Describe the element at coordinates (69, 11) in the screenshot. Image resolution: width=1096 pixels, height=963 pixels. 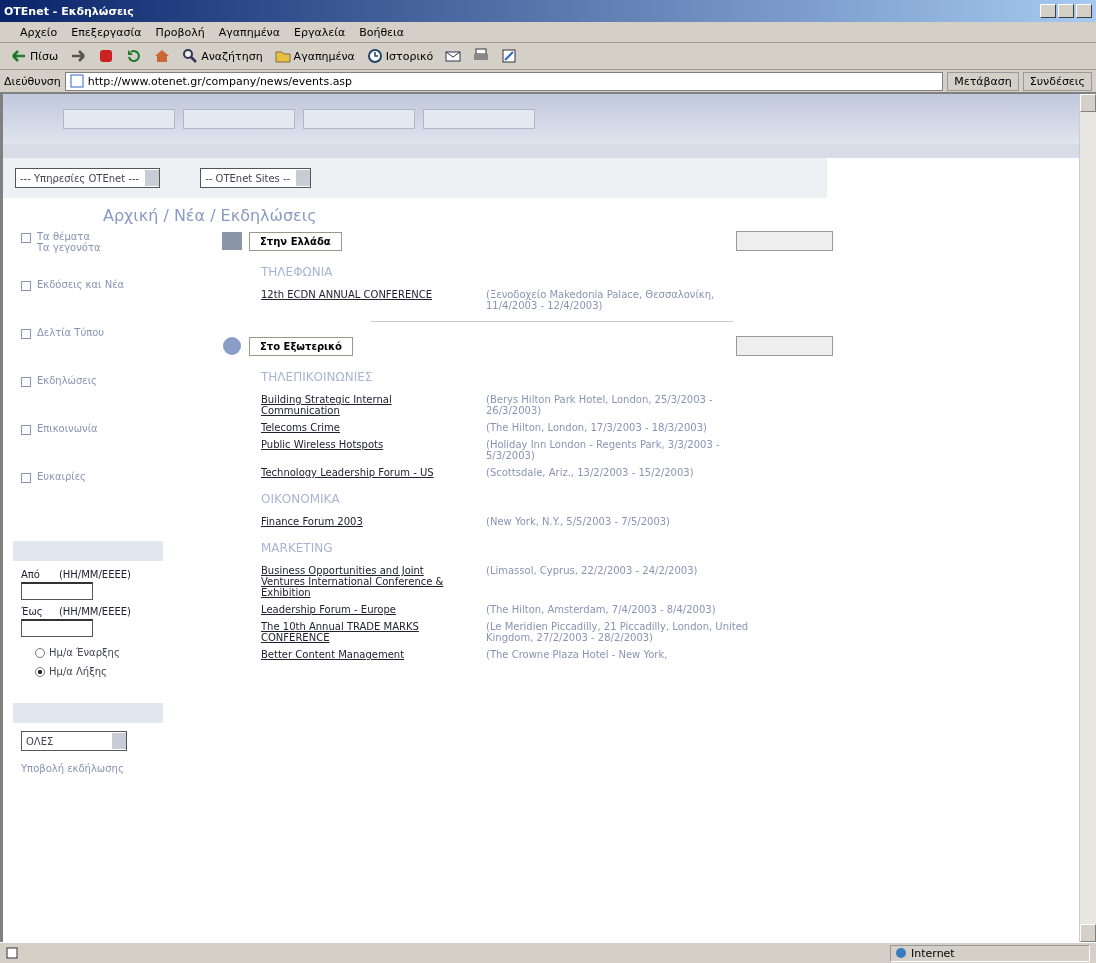
I see `window-title: OTEnet - Εκδηλώσεις` at that location.